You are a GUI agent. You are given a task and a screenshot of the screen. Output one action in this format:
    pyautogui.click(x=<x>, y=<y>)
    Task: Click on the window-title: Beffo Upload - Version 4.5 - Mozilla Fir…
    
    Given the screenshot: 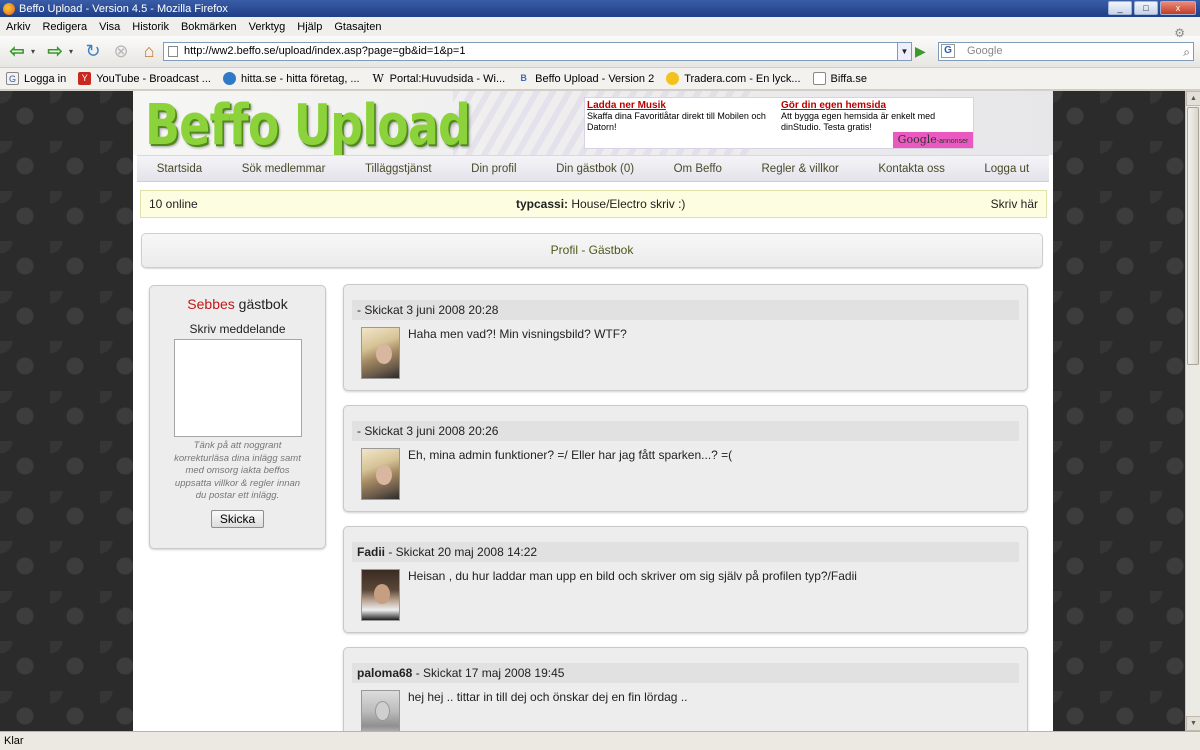 What is the action you would take?
    pyautogui.click(x=123, y=8)
    